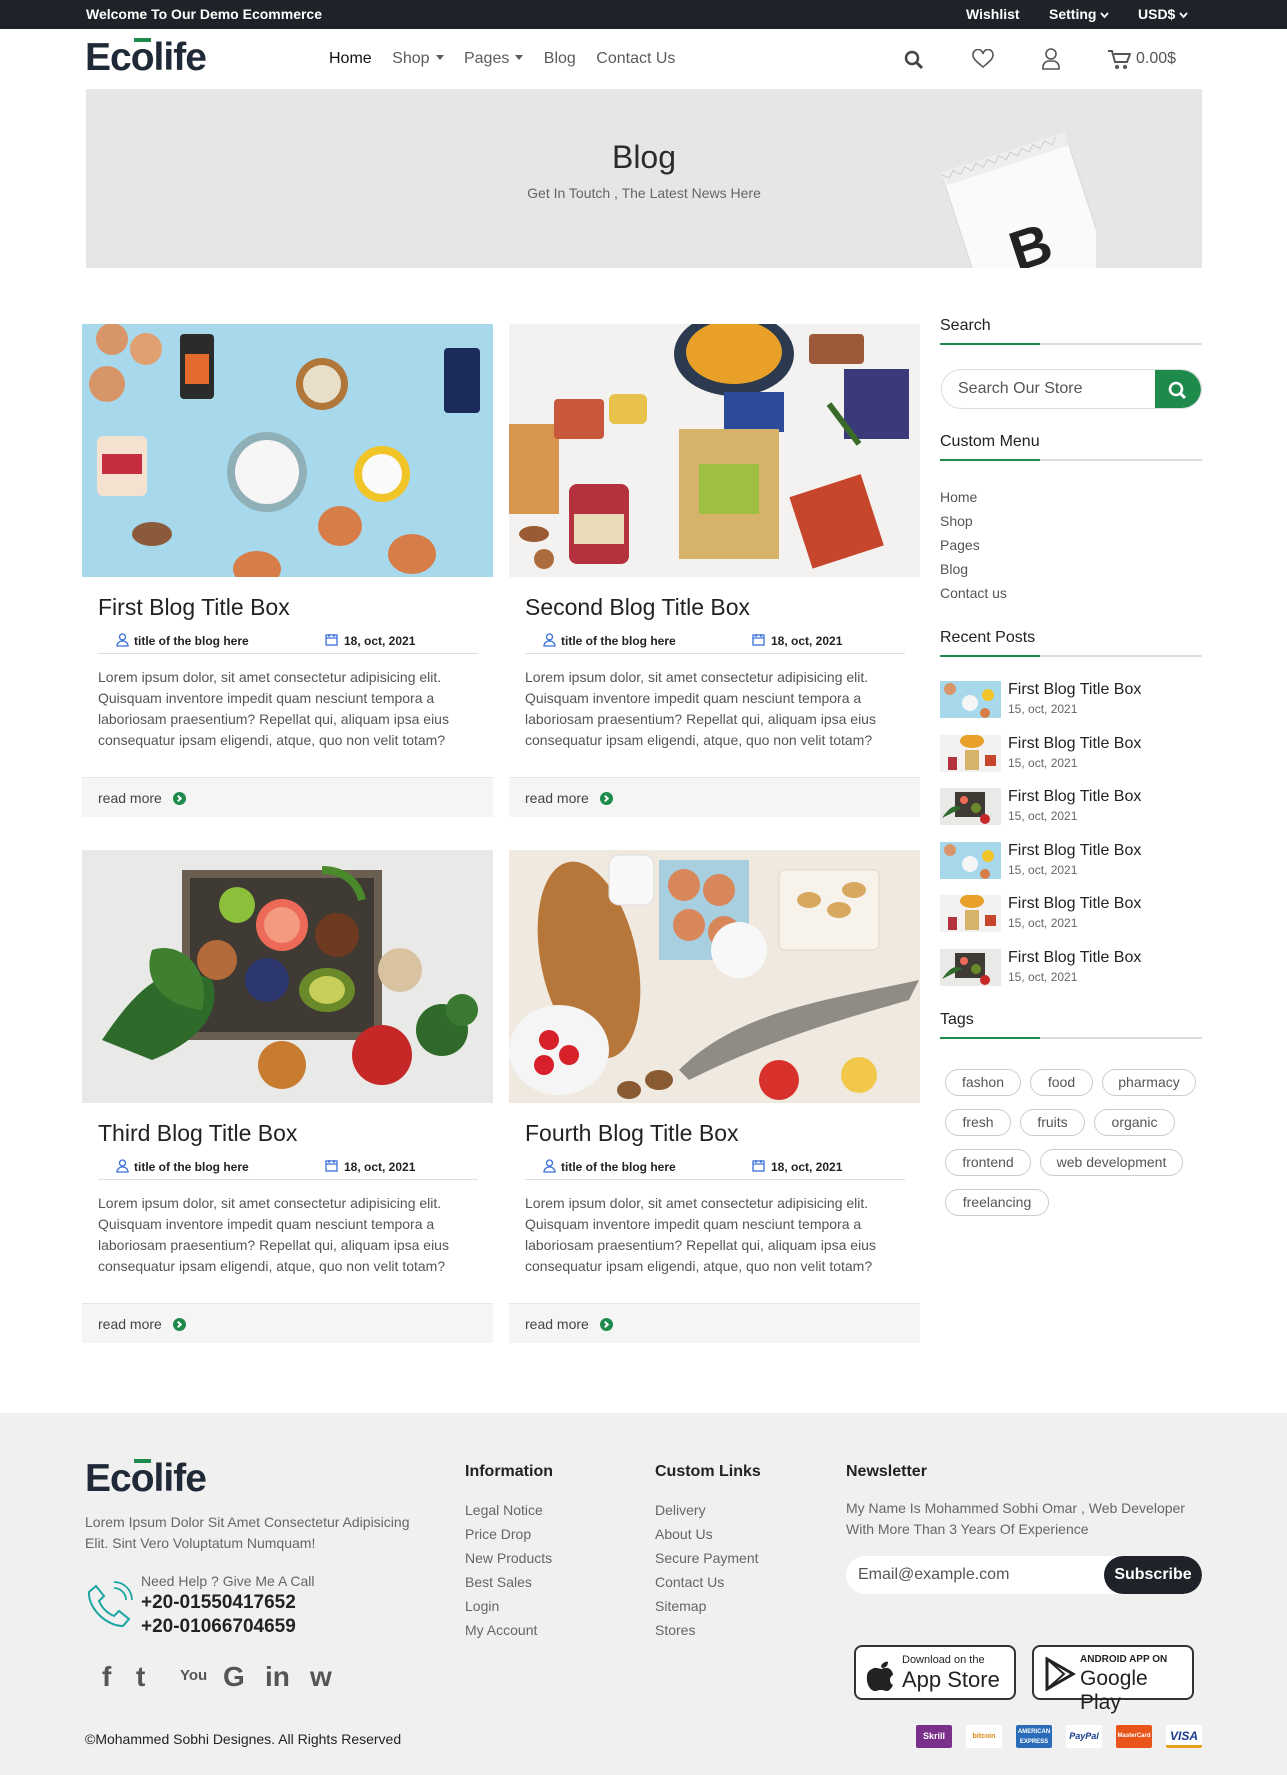 The image size is (1287, 1775). Describe the element at coordinates (993, 14) in the screenshot. I see `wishlist-link: Wishlist` at that location.